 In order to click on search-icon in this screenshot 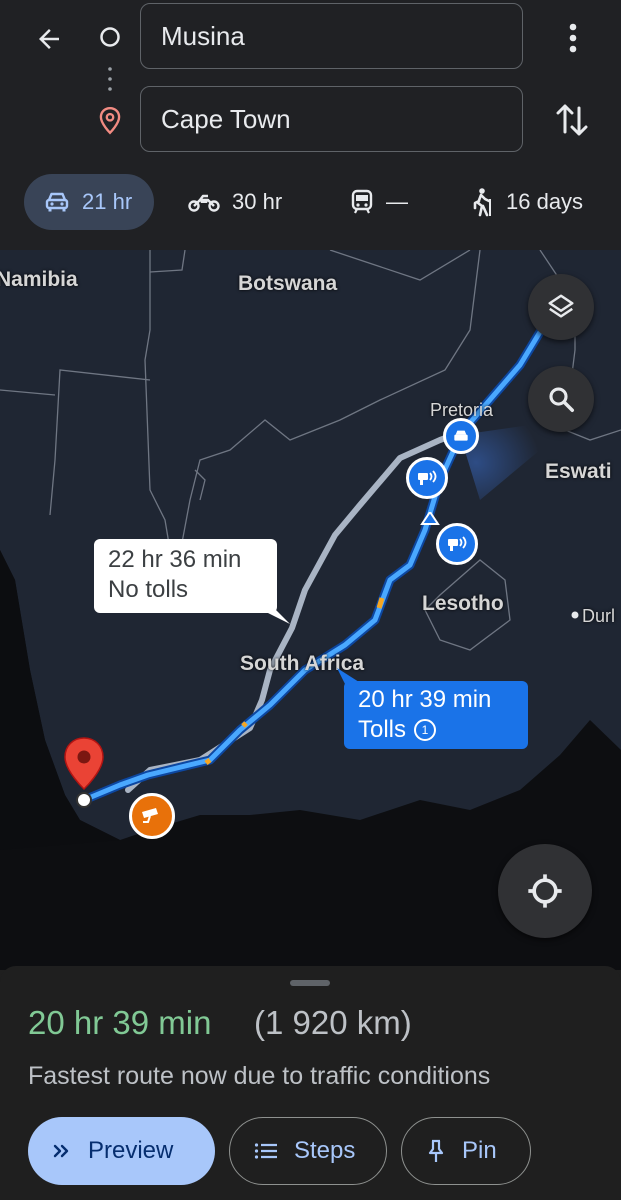, I will do `click(561, 399)`.